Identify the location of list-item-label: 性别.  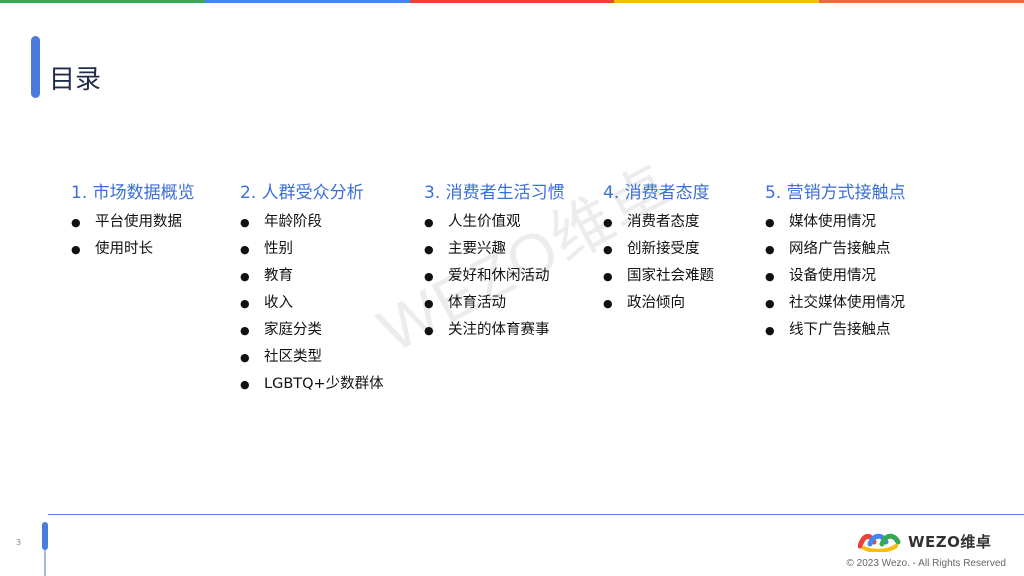
(278, 249).